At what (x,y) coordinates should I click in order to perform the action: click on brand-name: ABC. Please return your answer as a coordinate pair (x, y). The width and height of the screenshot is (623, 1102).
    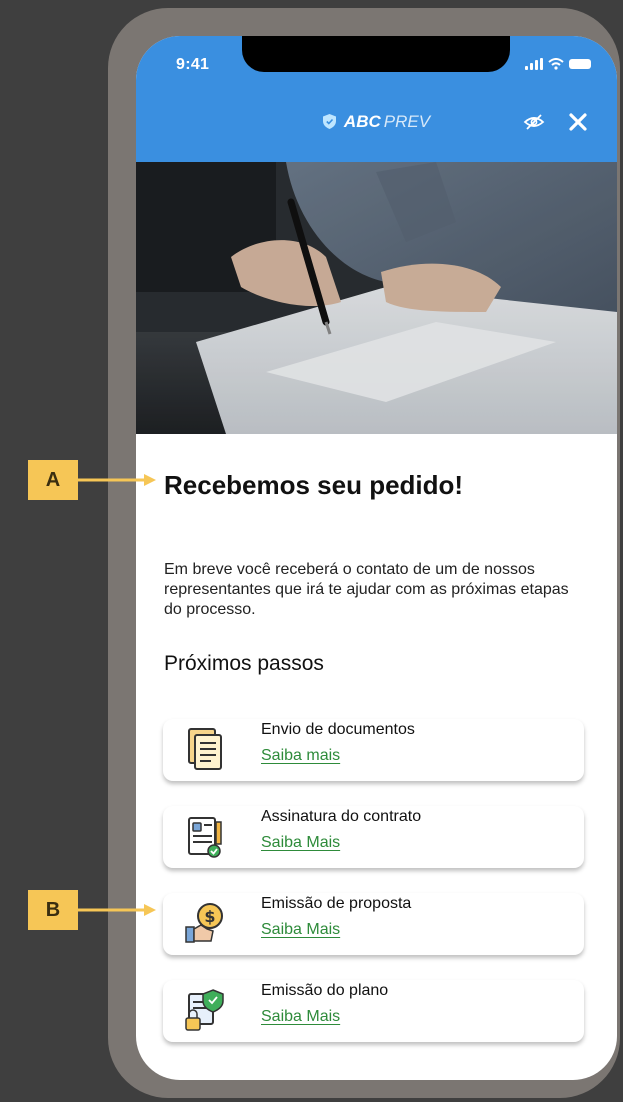
    Looking at the image, I should click on (362, 121).